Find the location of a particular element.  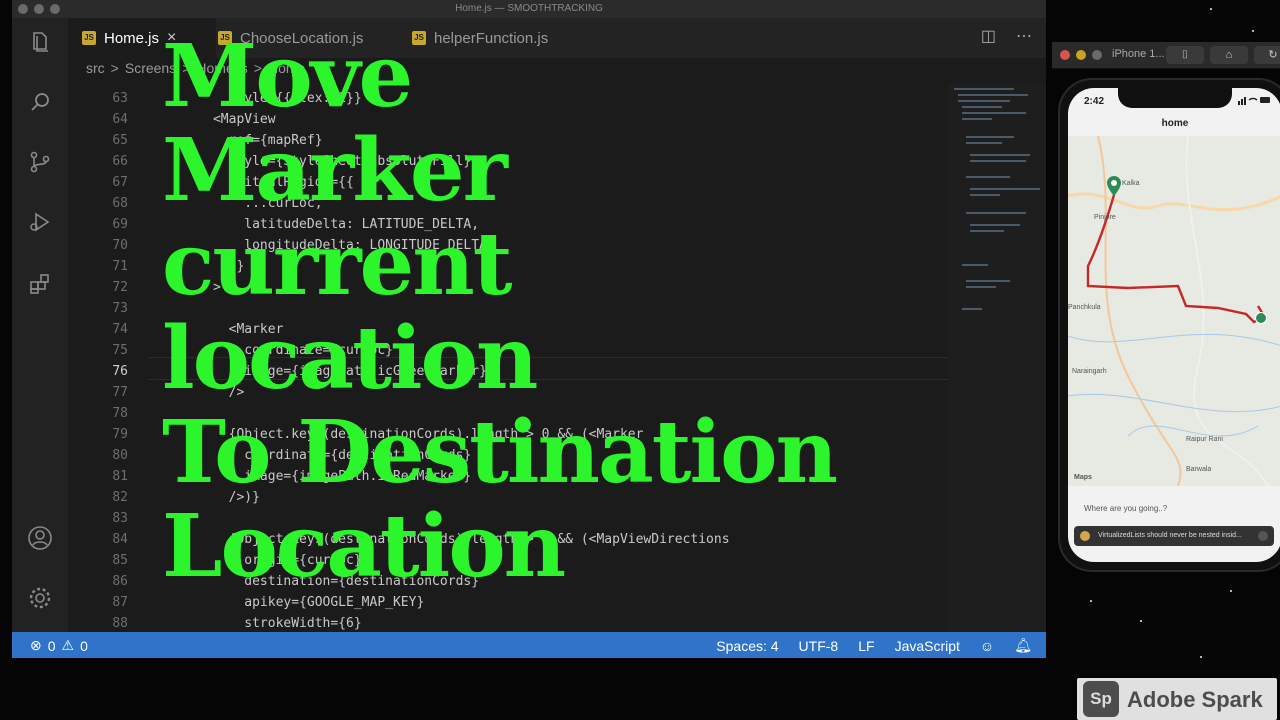

line-number: 64 is located at coordinates (120, 119).